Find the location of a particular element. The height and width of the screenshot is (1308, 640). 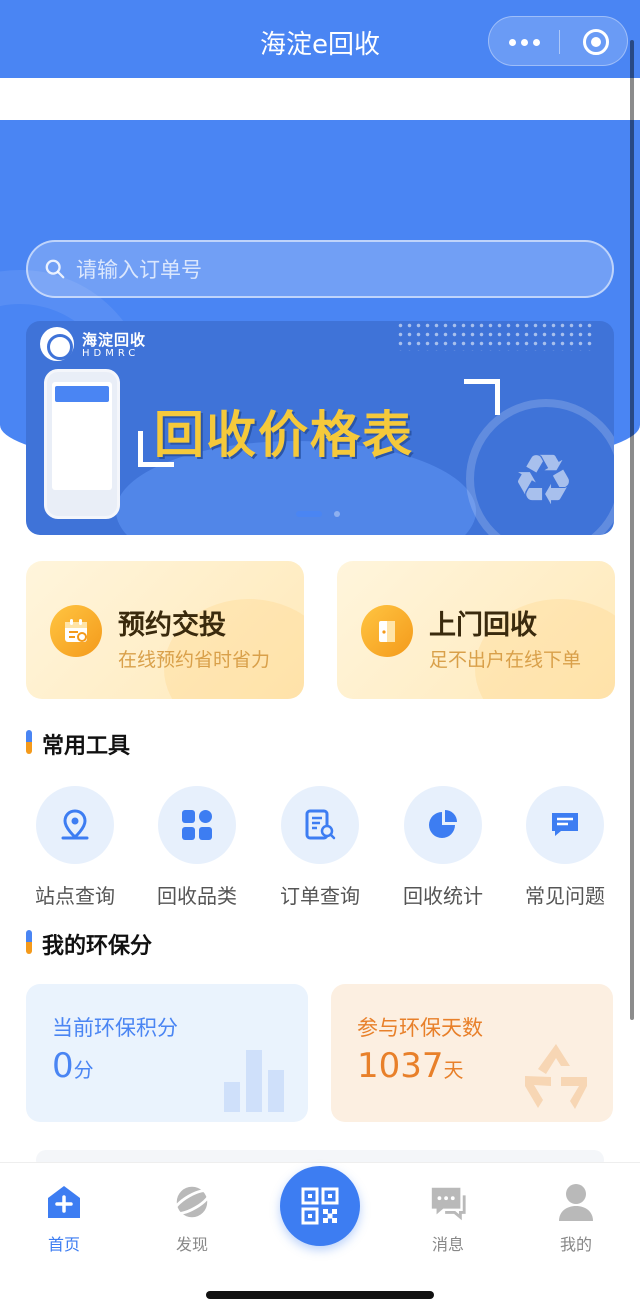

tab-discover: 发现 is located at coordinates (192, 1217).